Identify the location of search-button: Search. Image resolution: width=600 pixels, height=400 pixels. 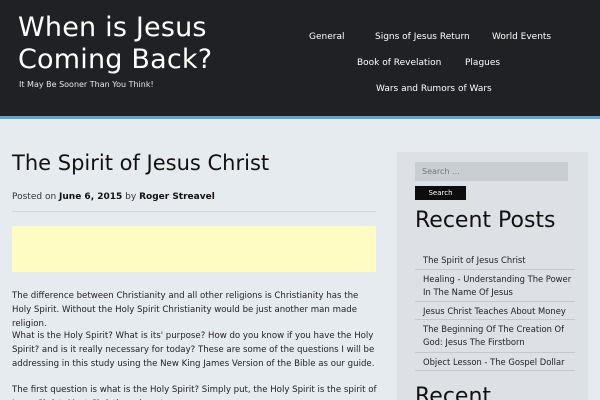
(440, 193).